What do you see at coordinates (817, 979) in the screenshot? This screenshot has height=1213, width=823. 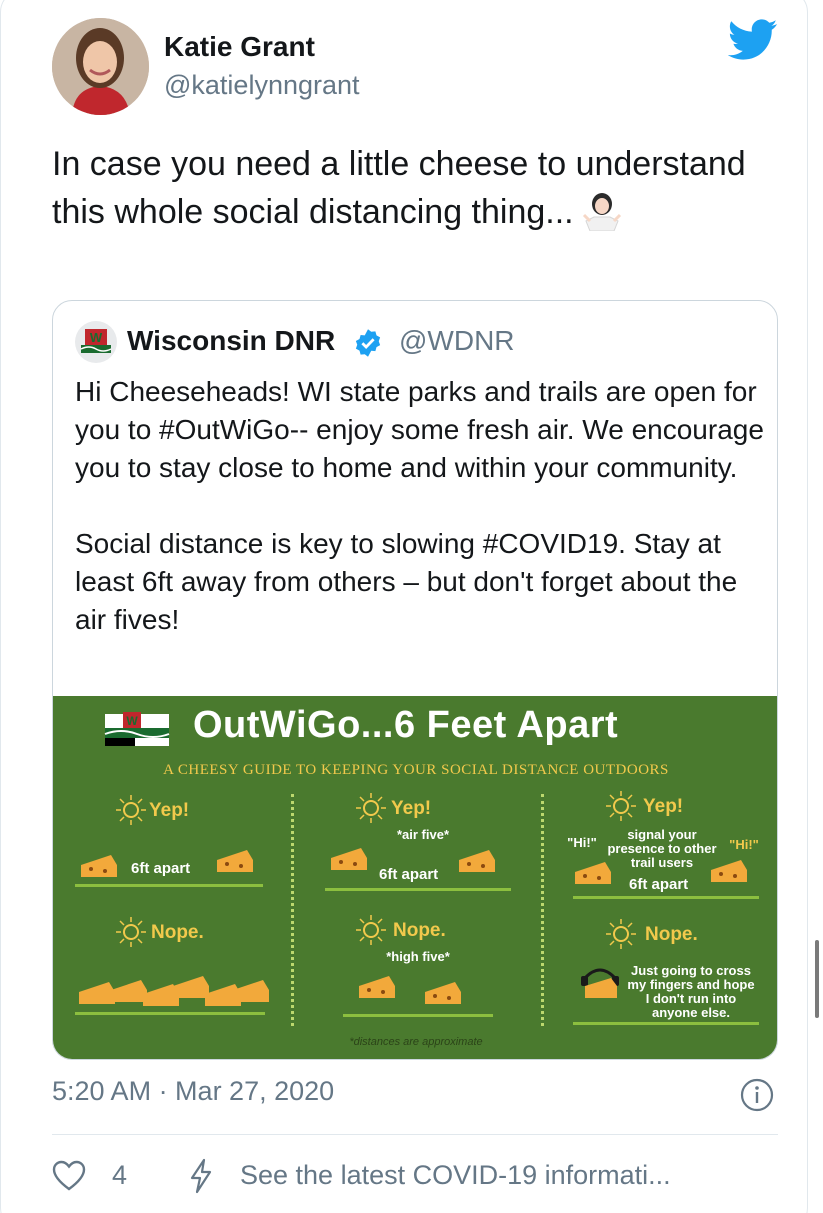 I see `scrollbar` at bounding box center [817, 979].